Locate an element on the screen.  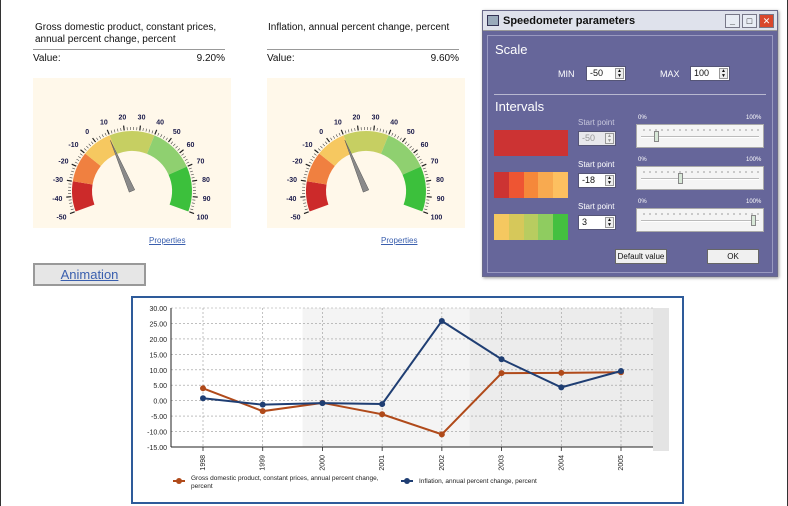
y-tick-label: 0.00 is located at coordinates (160, 402).